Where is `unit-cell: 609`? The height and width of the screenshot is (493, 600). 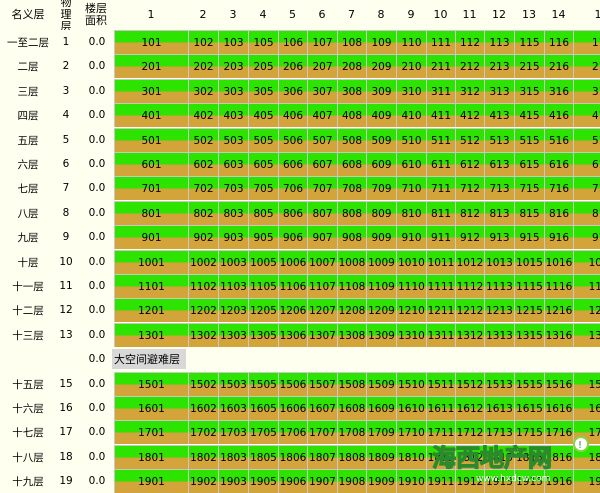 unit-cell: 609 is located at coordinates (381, 164).